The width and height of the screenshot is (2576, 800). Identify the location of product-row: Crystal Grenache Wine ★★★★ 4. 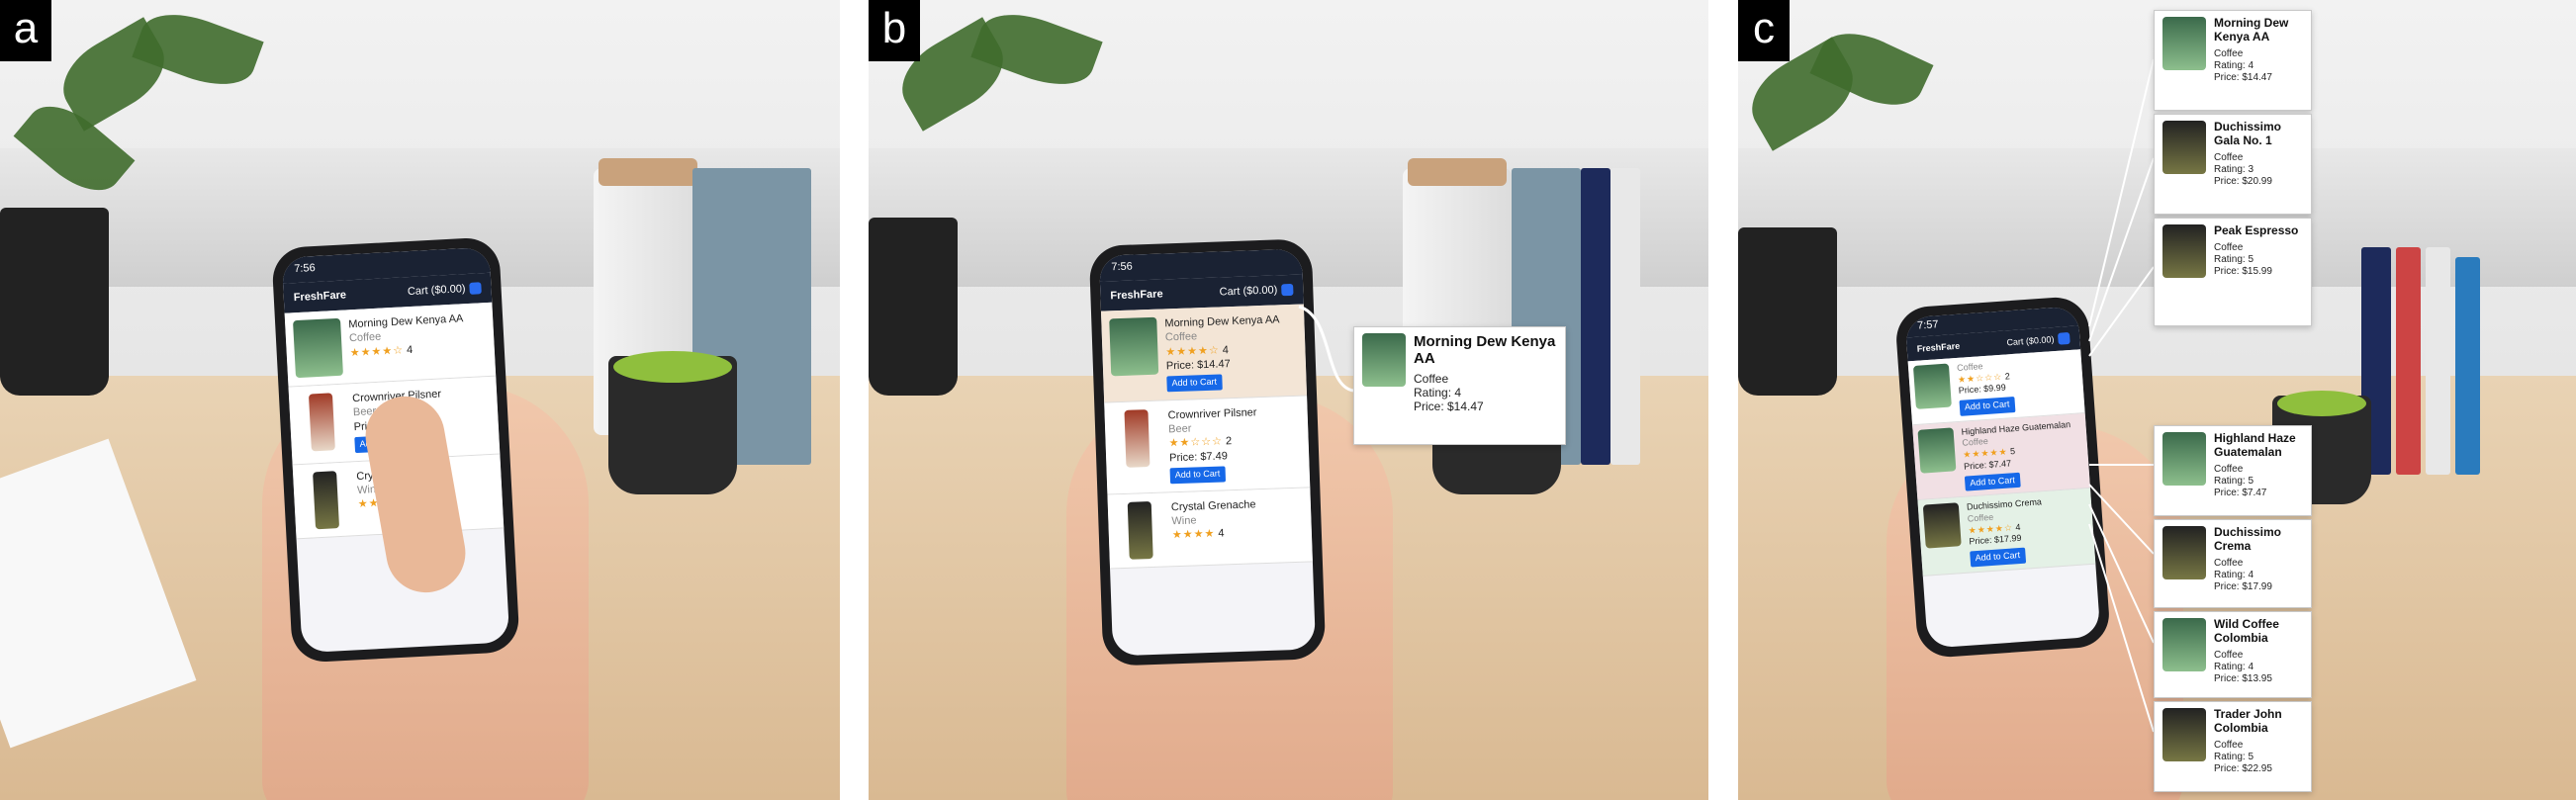
(1210, 529).